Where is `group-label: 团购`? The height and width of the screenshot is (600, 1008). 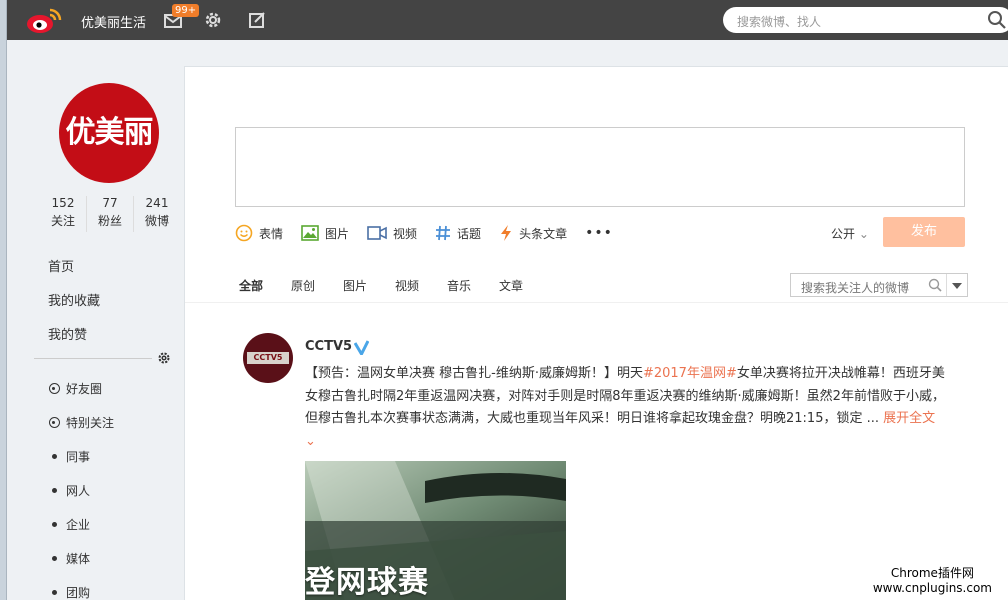 group-label: 团购 is located at coordinates (78, 593).